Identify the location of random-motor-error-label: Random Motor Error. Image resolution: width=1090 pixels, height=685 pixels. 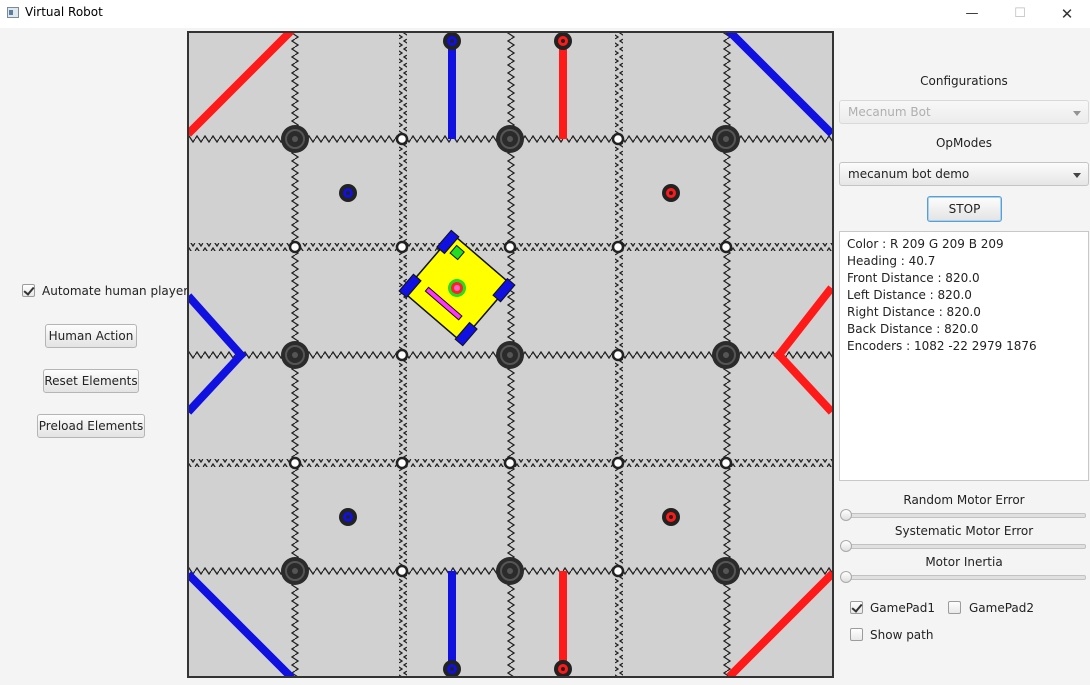
(964, 500).